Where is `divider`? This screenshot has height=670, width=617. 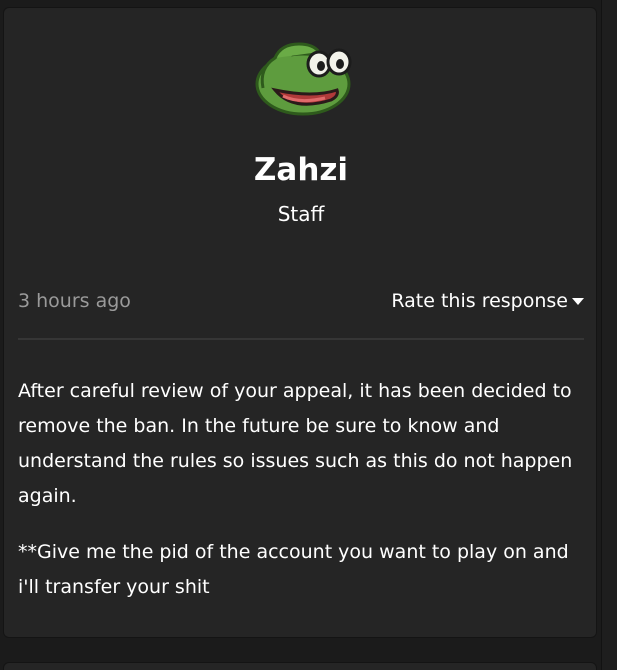 divider is located at coordinates (301, 339).